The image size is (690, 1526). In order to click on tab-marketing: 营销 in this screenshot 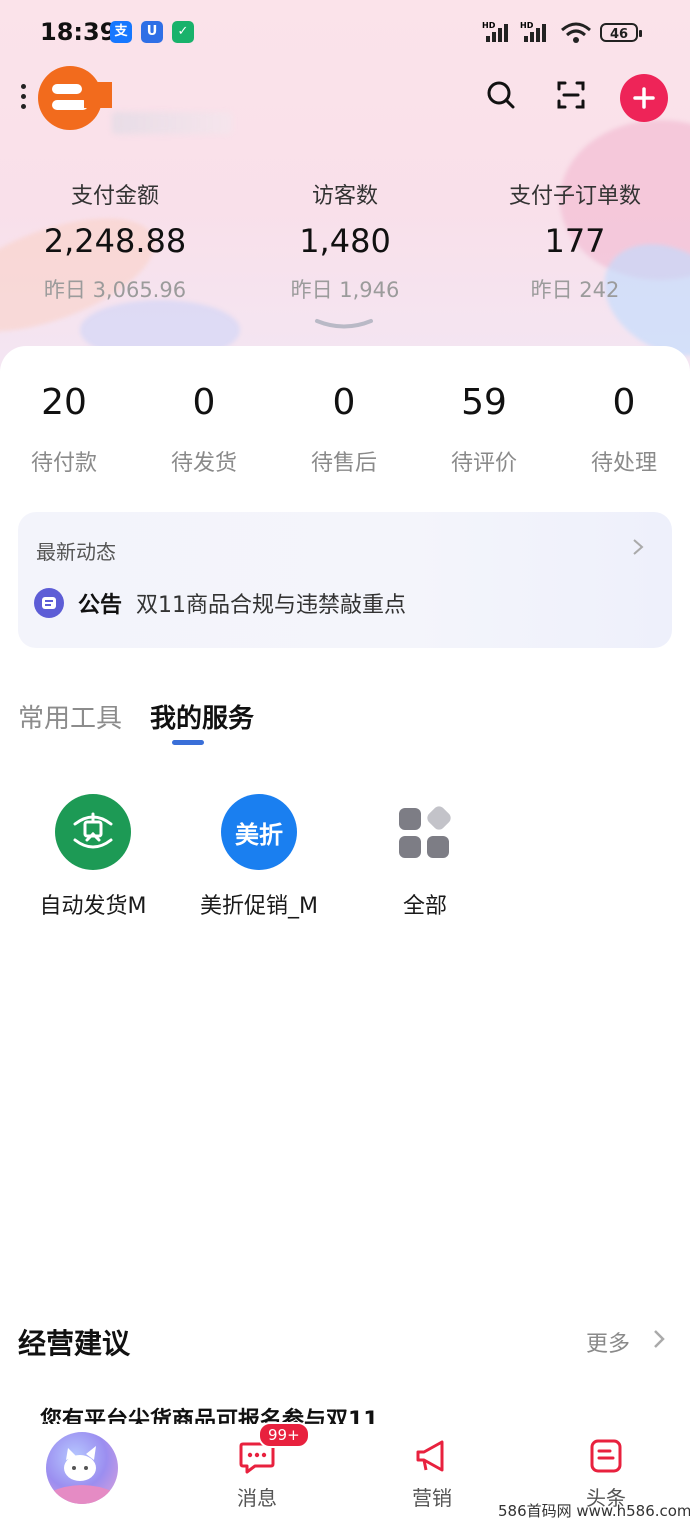, I will do `click(432, 1467)`.